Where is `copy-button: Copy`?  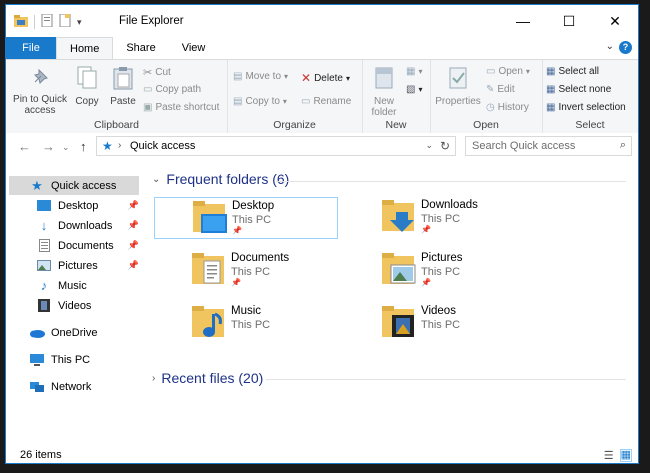 copy-button: Copy is located at coordinates (87, 86).